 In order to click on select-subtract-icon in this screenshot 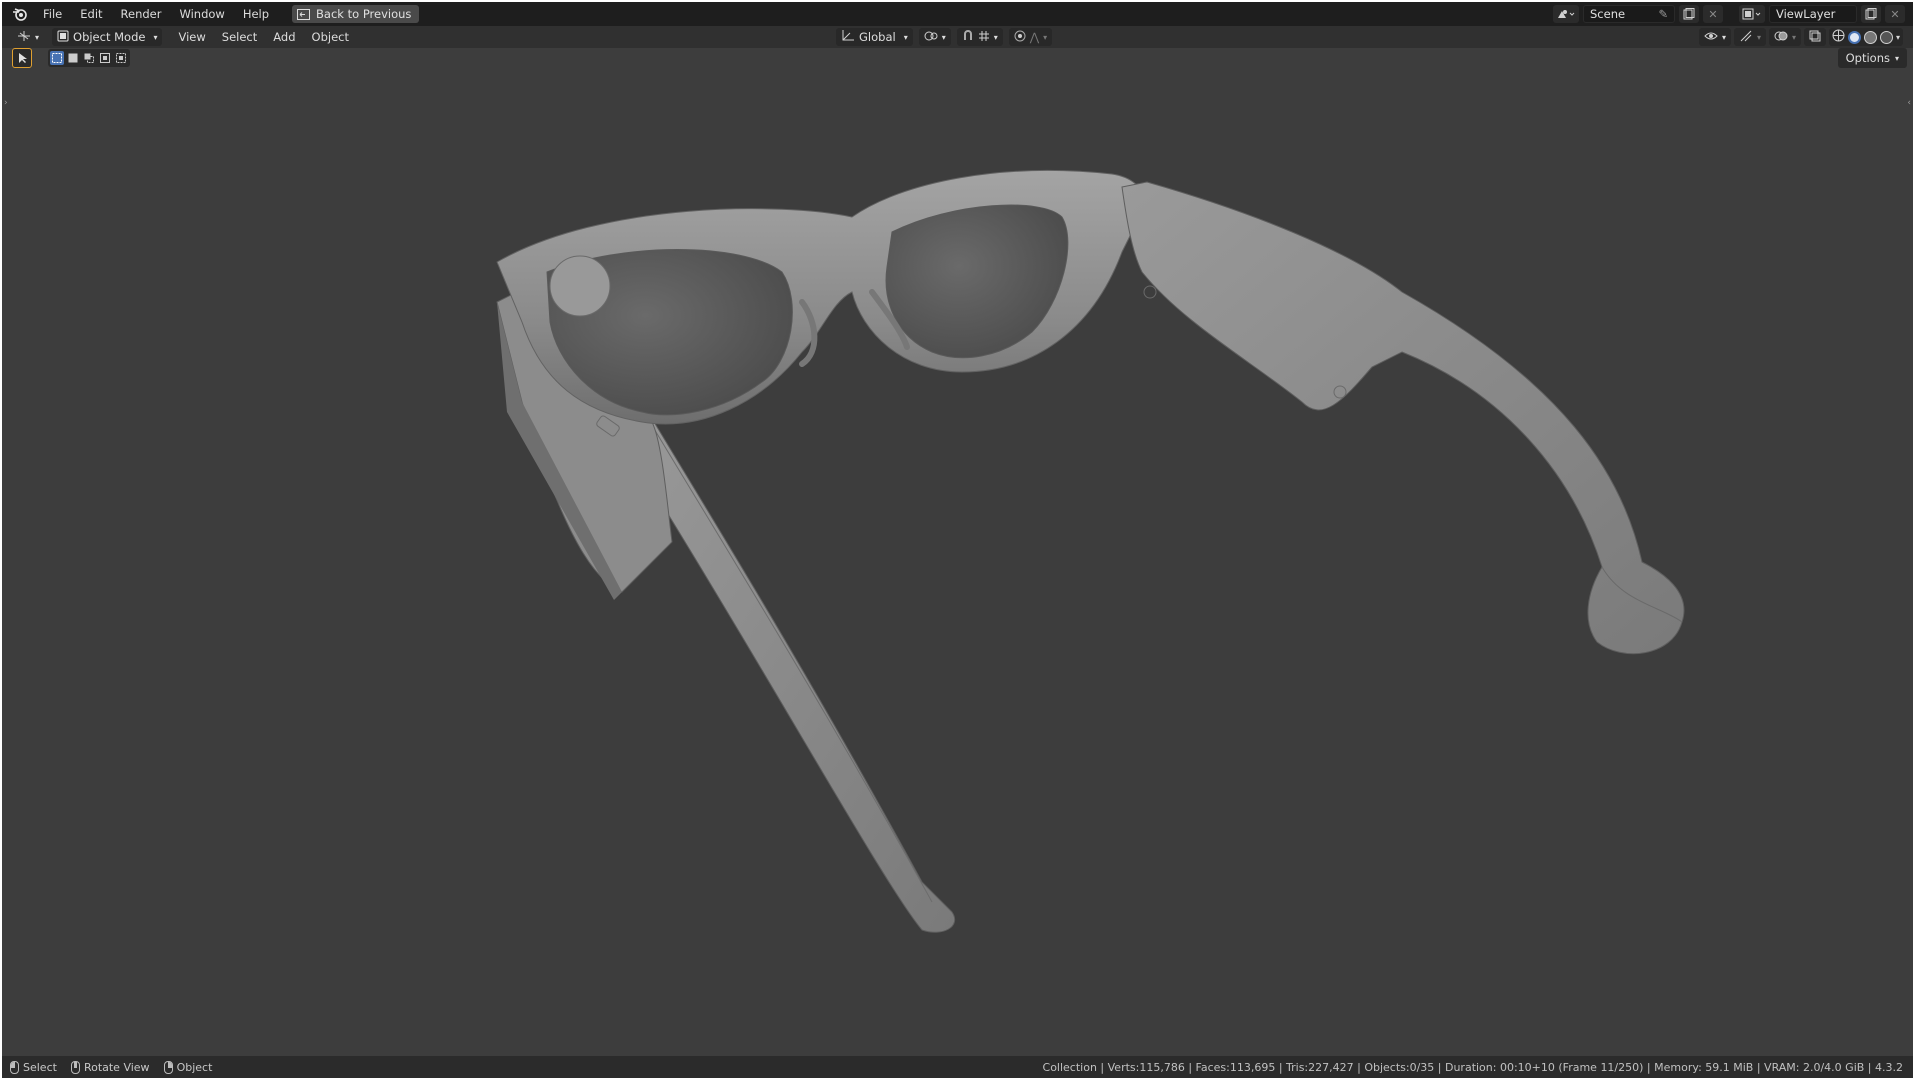, I will do `click(89, 58)`.